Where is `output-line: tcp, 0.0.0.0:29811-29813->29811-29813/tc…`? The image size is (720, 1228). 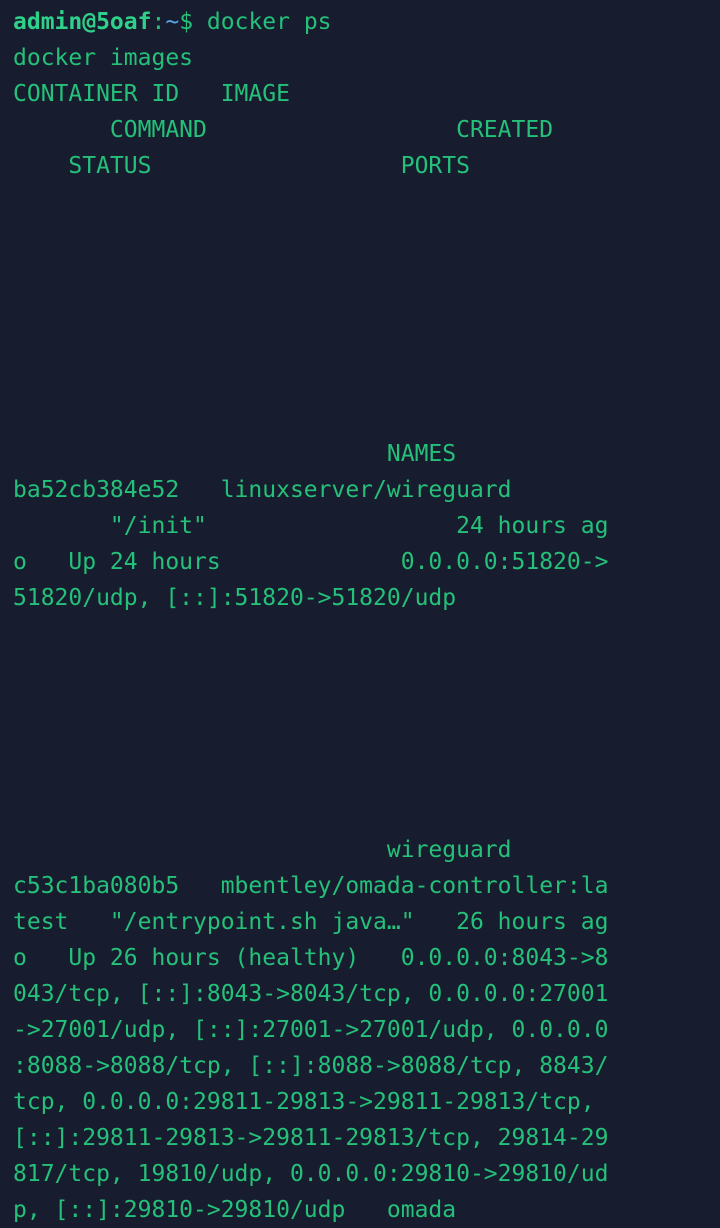 output-line: tcp, 0.0.0.0:29811-29813->29811-29813/tc… is located at coordinates (304, 1102).